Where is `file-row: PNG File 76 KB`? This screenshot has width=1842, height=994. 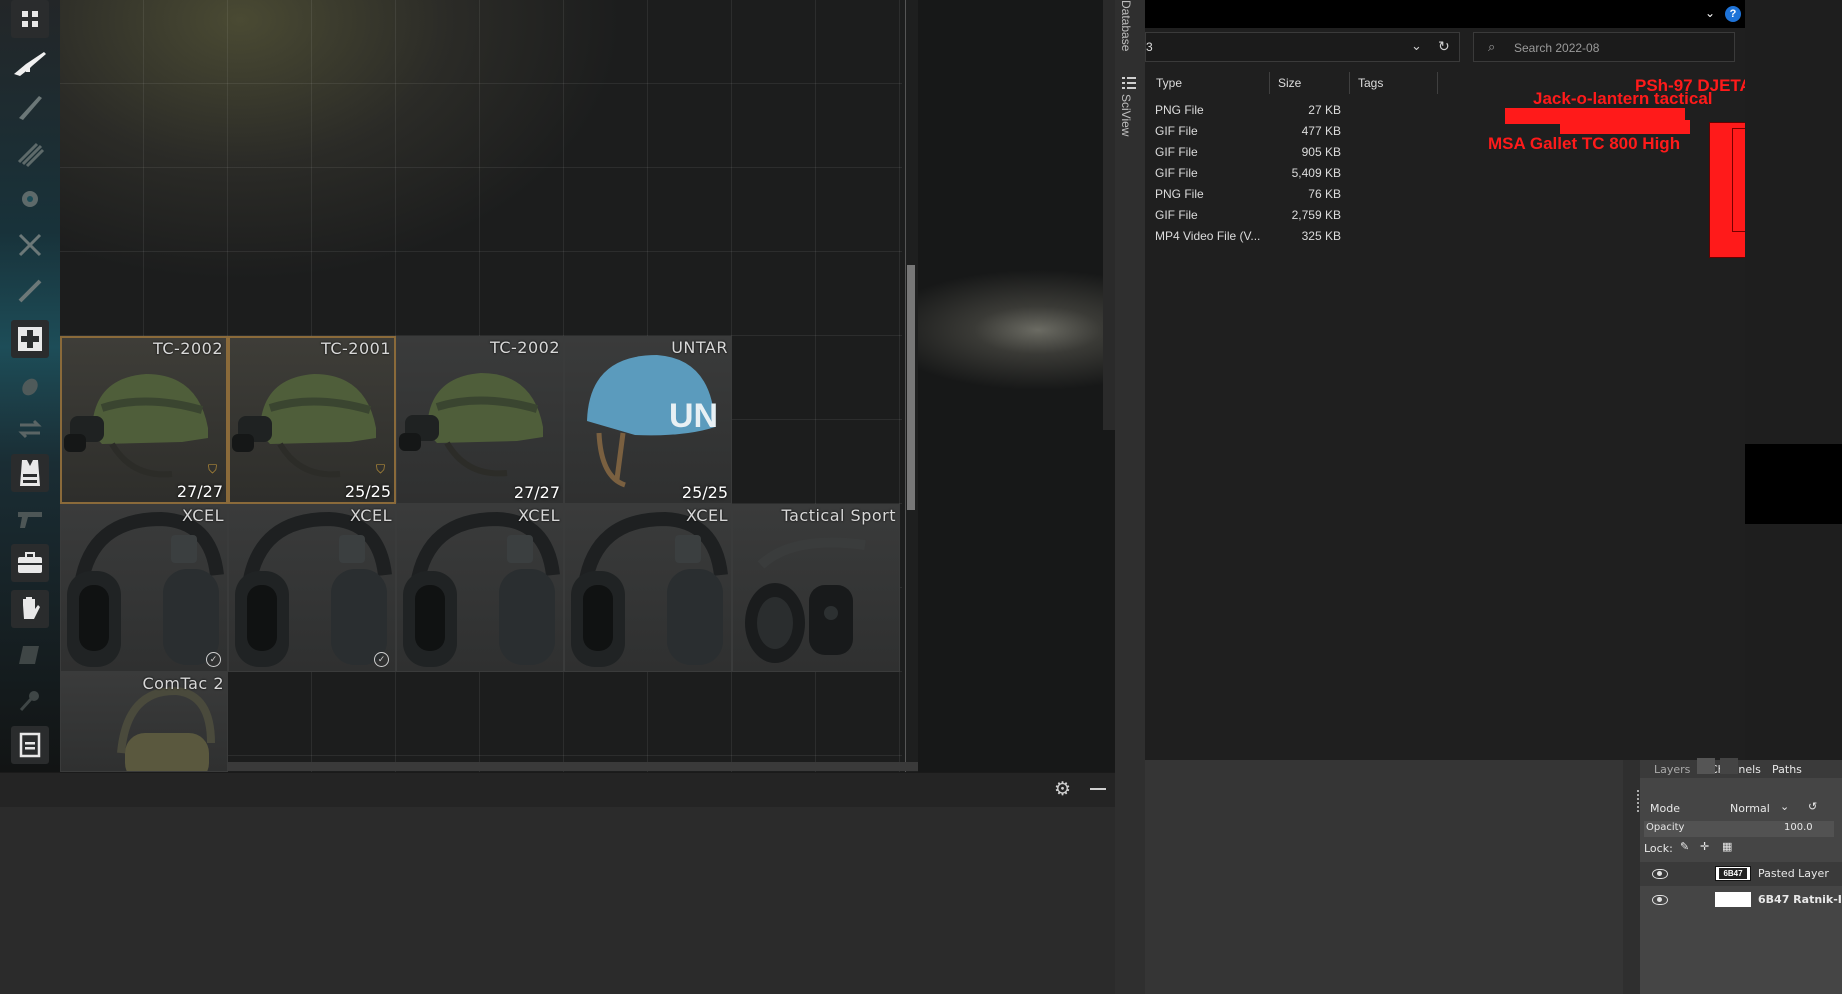
file-row: PNG File 76 KB is located at coordinates (1335, 194).